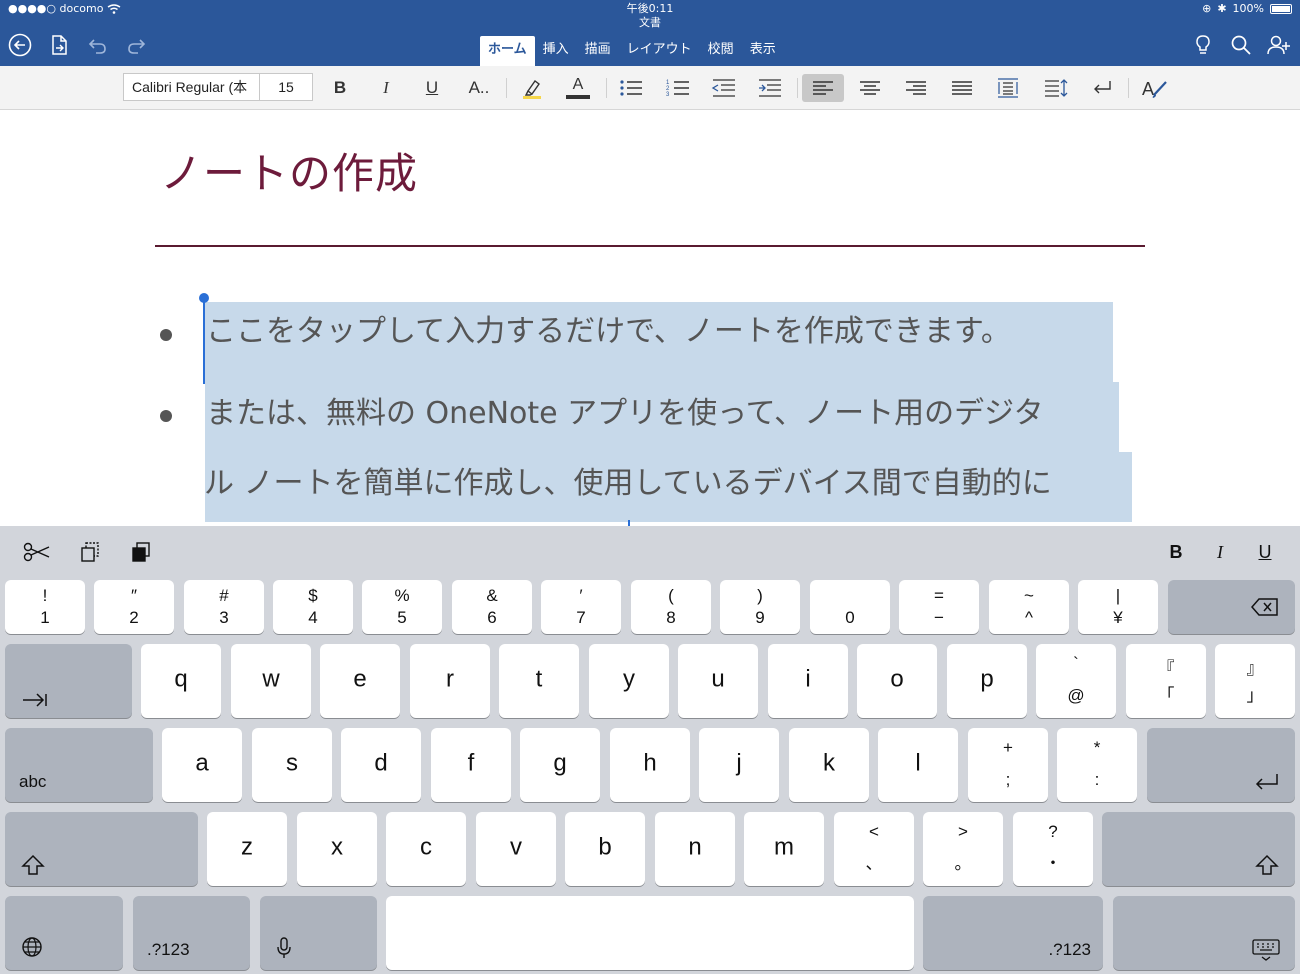  What do you see at coordinates (37, 552) in the screenshot?
I see `cut-button` at bounding box center [37, 552].